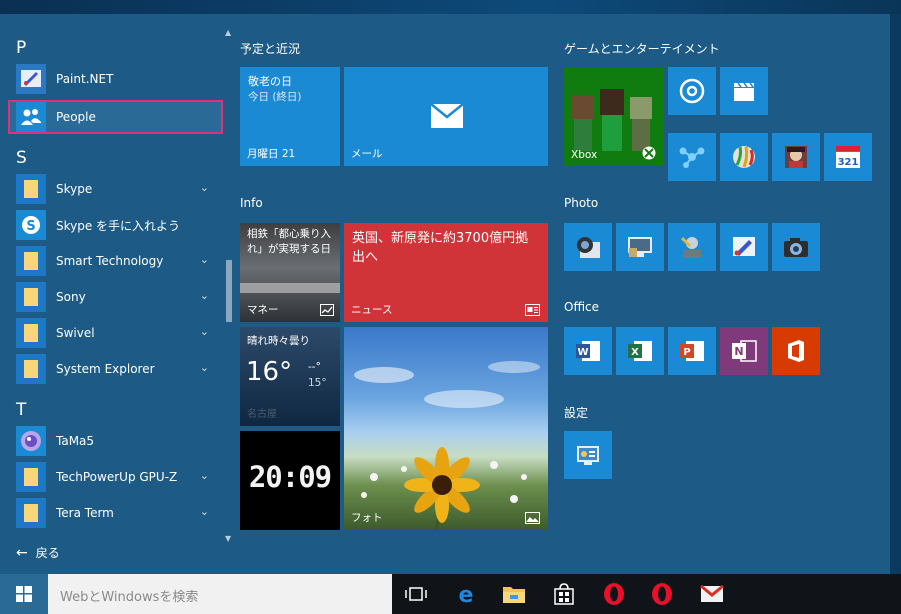  Describe the element at coordinates (269, 372) in the screenshot. I see `weather-temperature: 16°` at that location.